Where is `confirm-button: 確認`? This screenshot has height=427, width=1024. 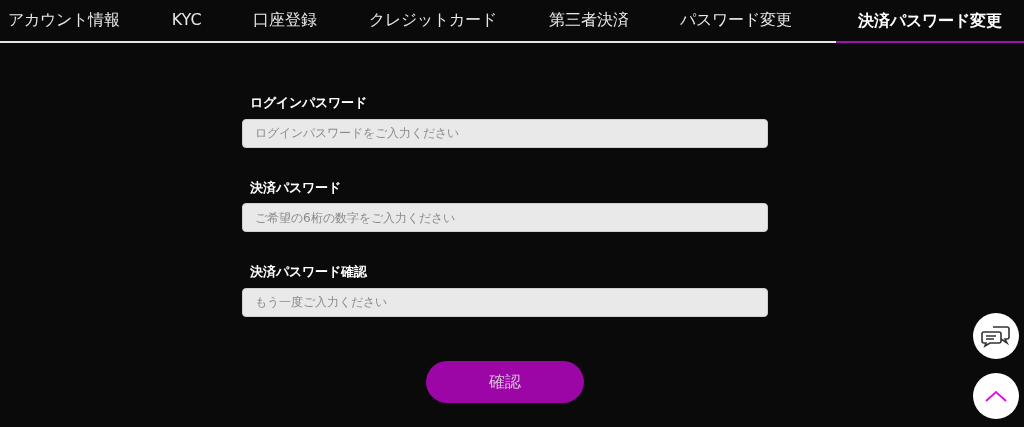
confirm-button: 確認 is located at coordinates (505, 381).